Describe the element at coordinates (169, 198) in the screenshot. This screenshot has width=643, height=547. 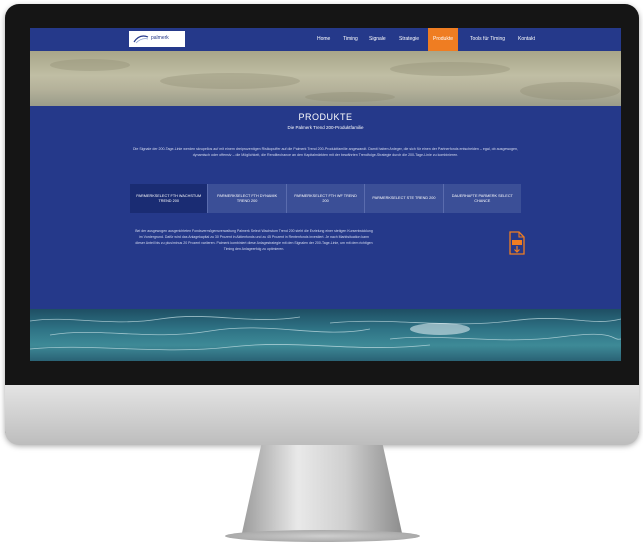
I see `tab-wachstum-trend: PARMERKSELECT FTH WACHSTUM TREND 200` at that location.